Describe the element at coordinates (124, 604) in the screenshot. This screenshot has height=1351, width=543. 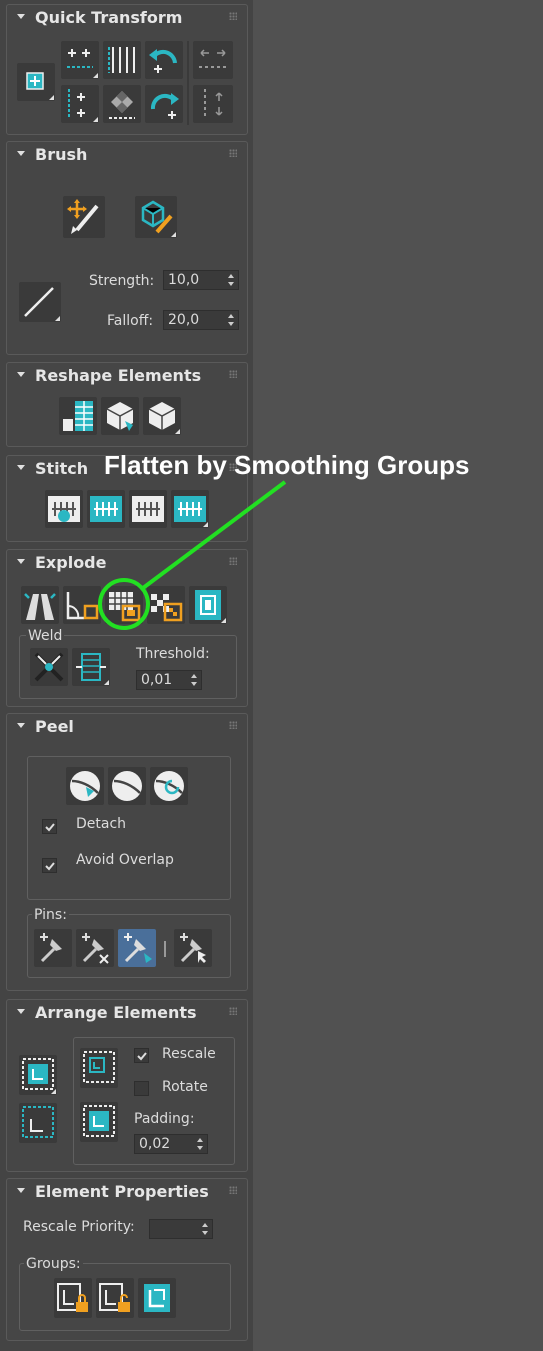
I see `highlight-circle` at that location.